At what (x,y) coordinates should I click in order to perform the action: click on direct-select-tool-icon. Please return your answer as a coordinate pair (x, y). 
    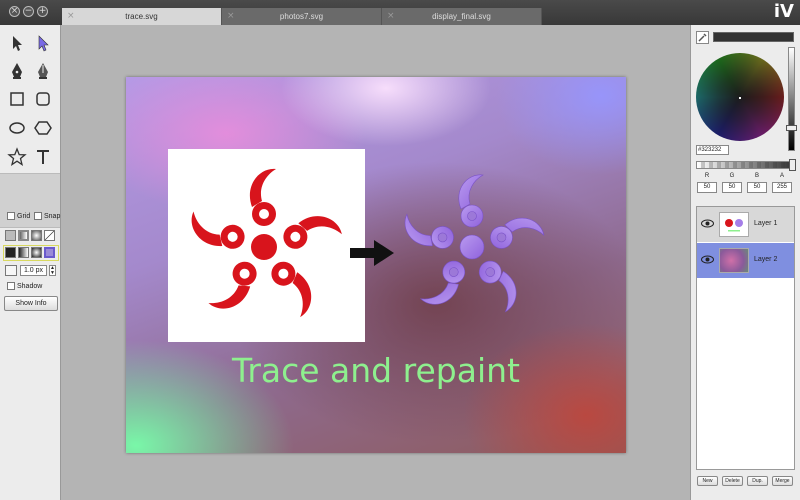
    Looking at the image, I should click on (43, 43).